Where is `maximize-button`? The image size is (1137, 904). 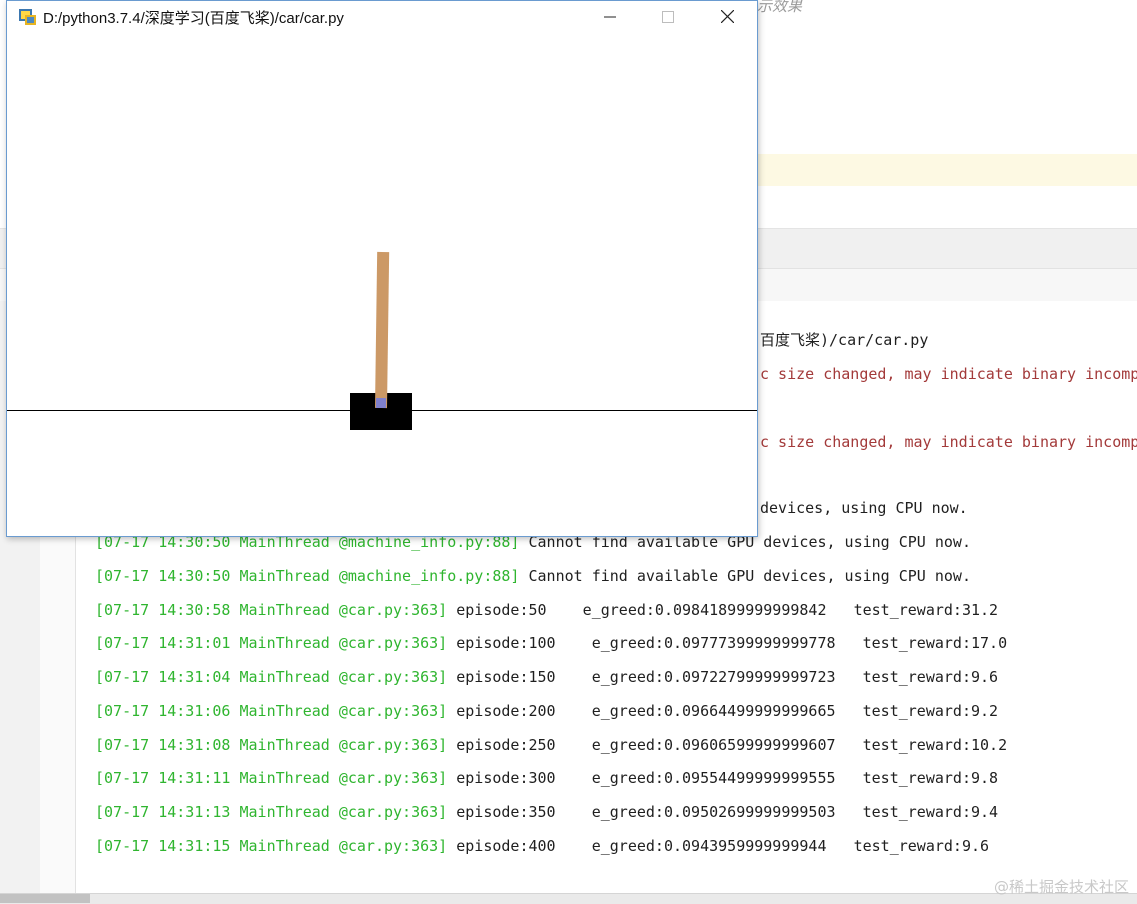 maximize-button is located at coordinates (668, 17).